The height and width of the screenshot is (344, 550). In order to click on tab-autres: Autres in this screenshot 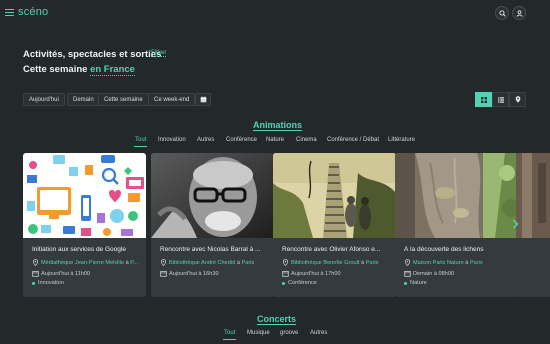, I will do `click(205, 140)`.